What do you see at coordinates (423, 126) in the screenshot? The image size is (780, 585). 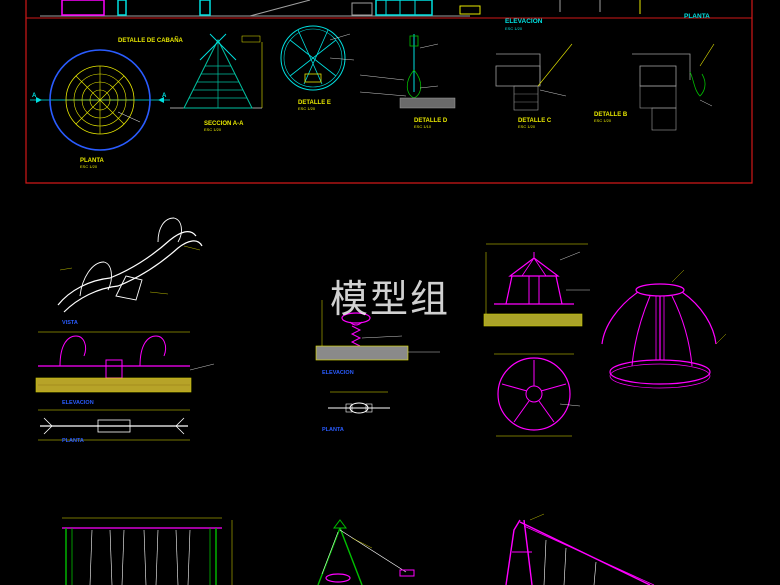 I see `detalle-d-scale: ESC 1/10` at bounding box center [423, 126].